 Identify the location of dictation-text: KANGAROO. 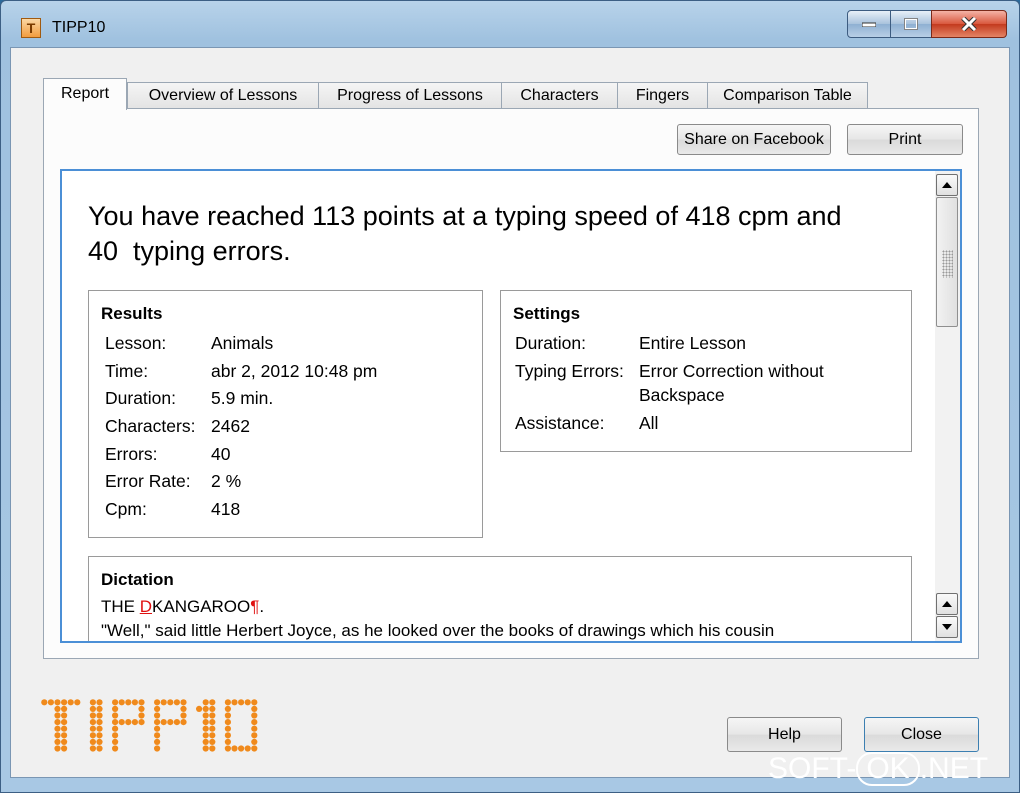
(201, 606).